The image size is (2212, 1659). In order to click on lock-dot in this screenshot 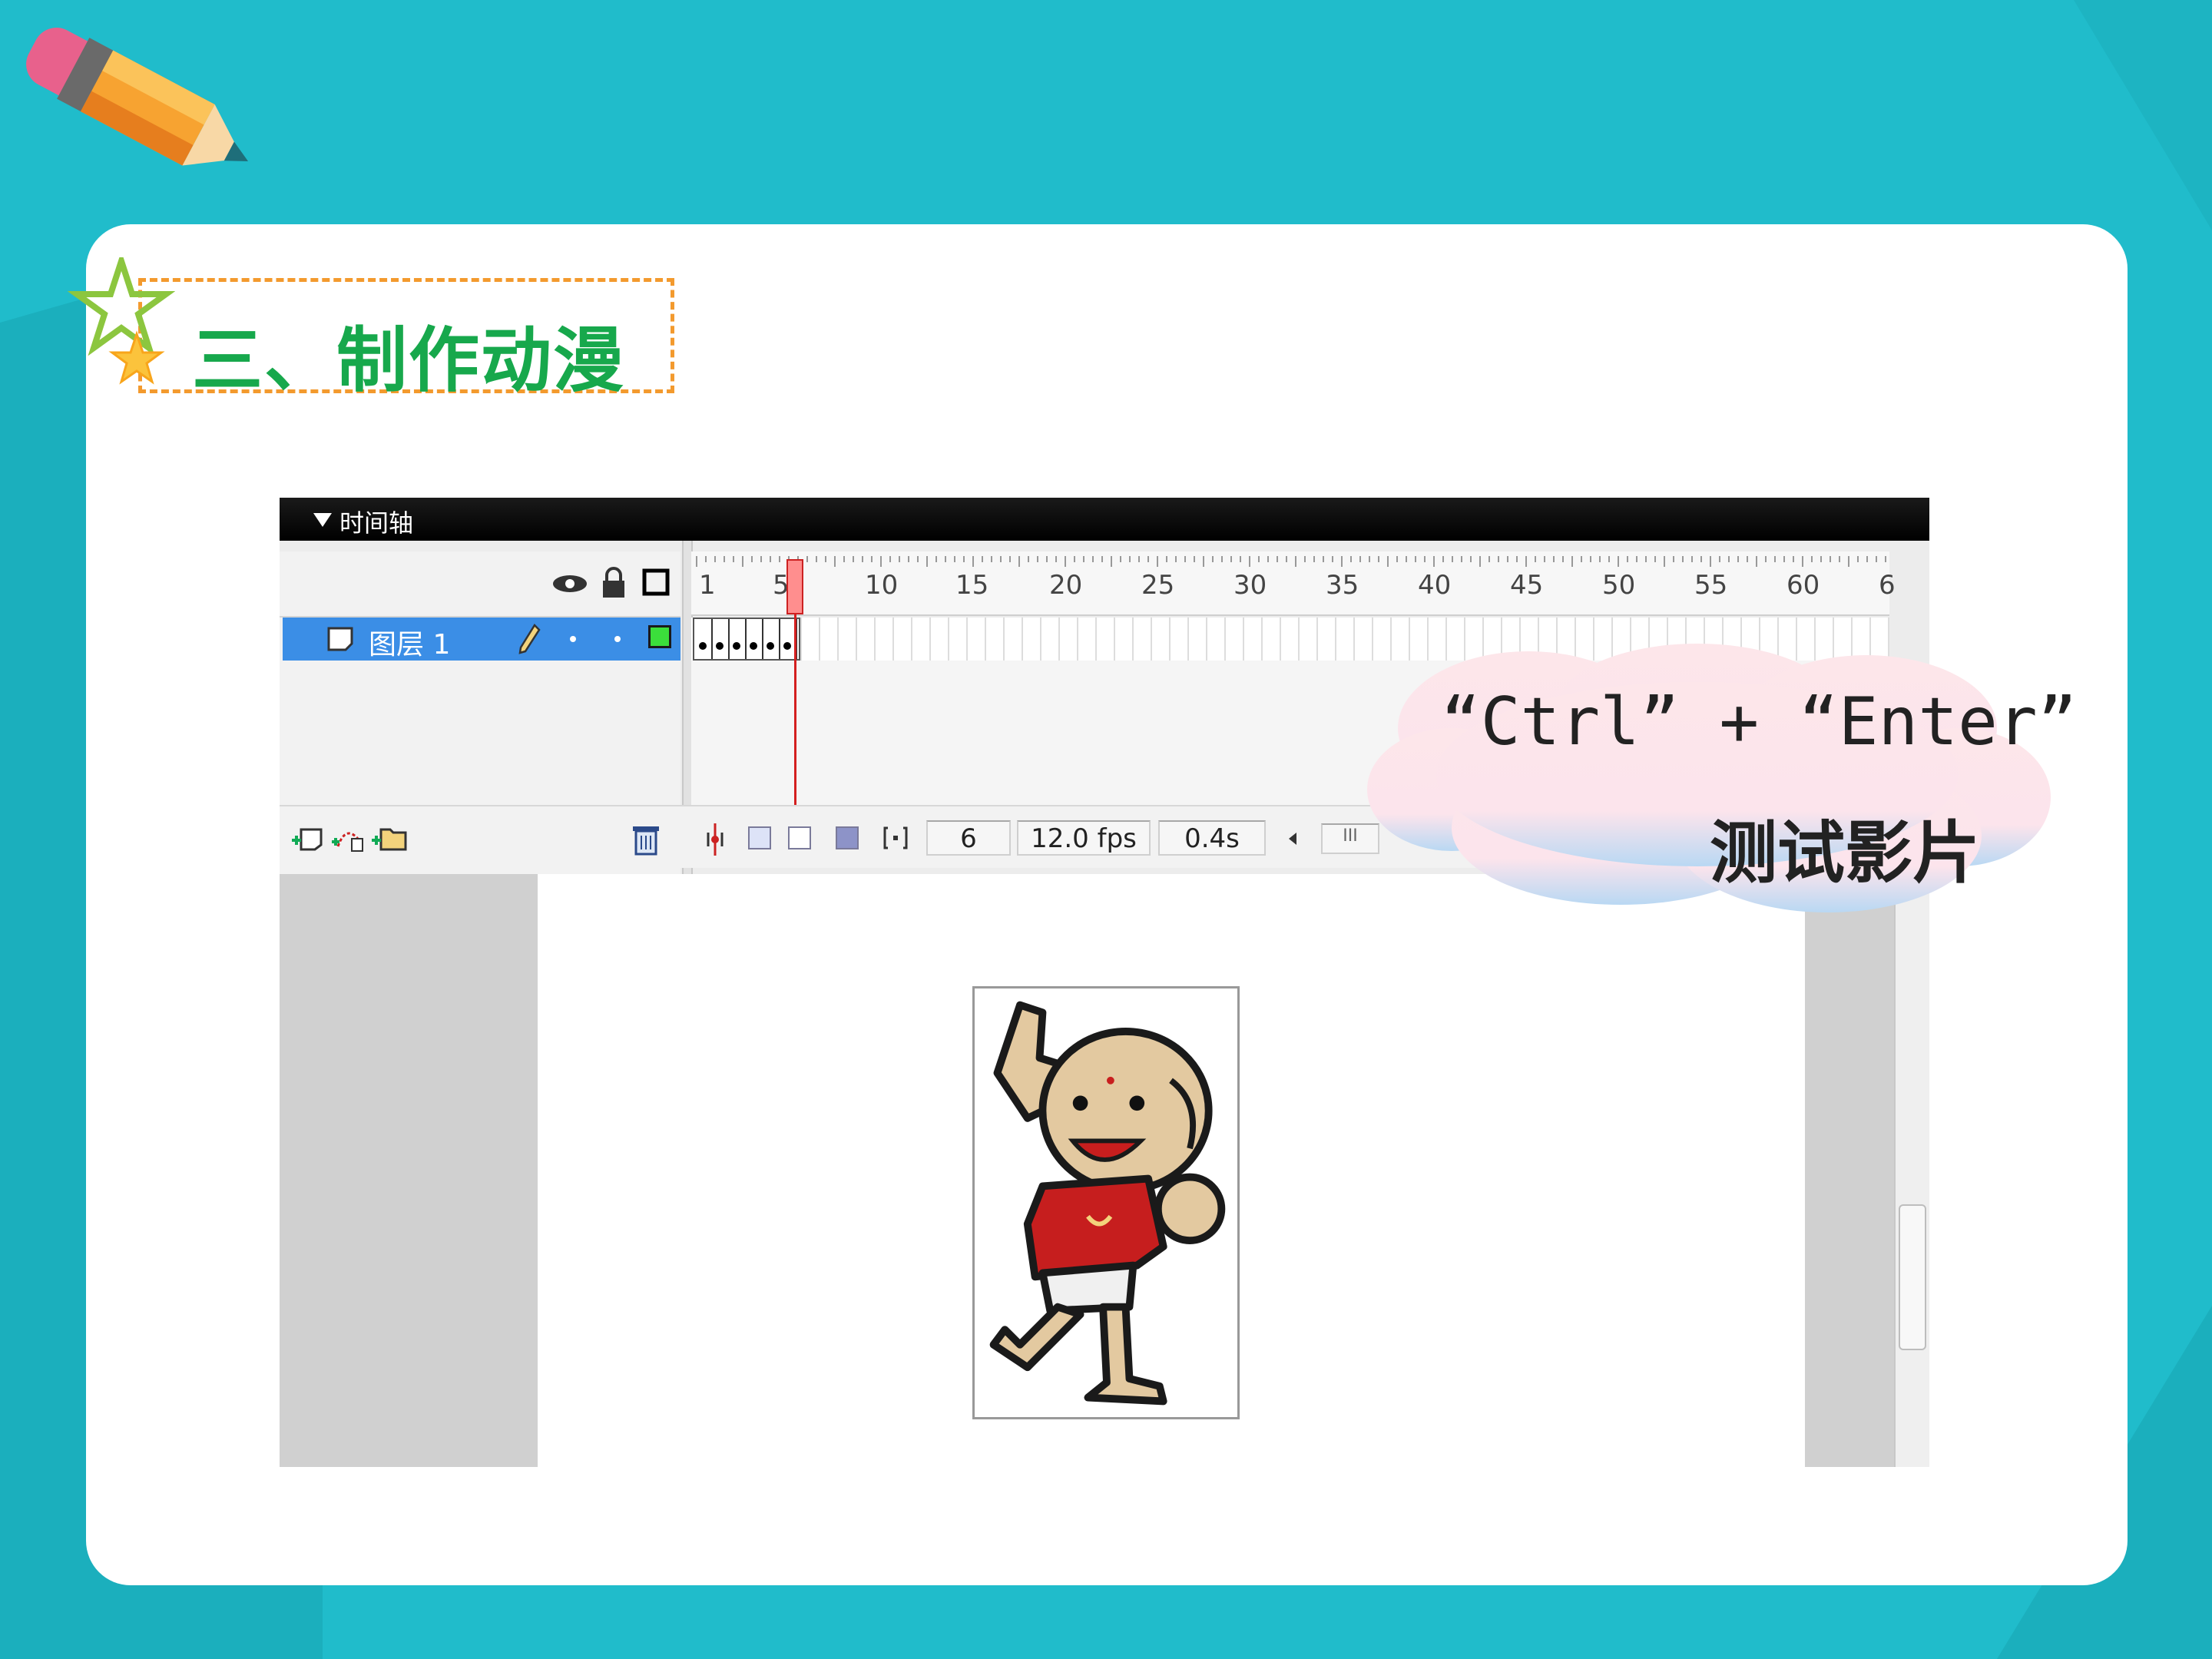, I will do `click(618, 639)`.